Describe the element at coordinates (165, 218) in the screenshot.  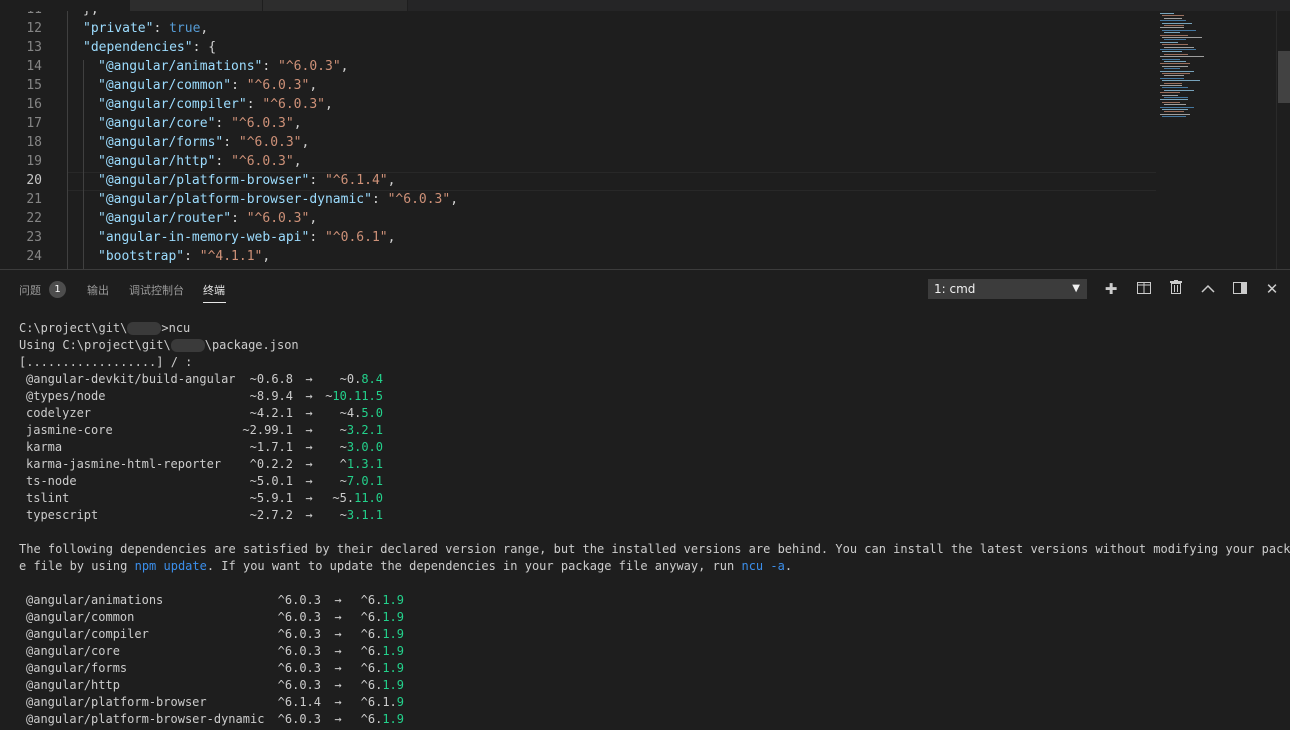
I see `code-token: "@angular/router"` at that location.